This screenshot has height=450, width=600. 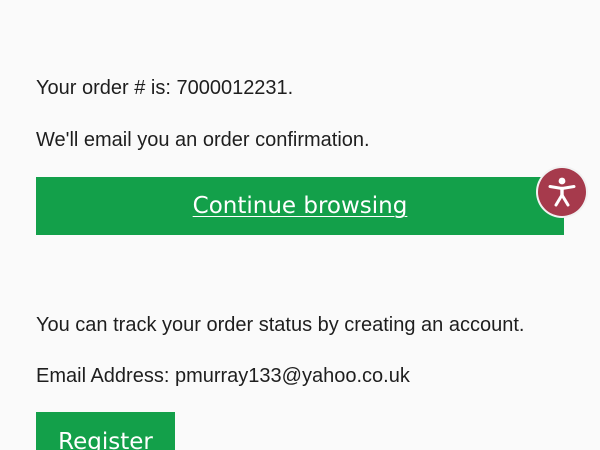 I want to click on accessibility-button, so click(x=562, y=192).